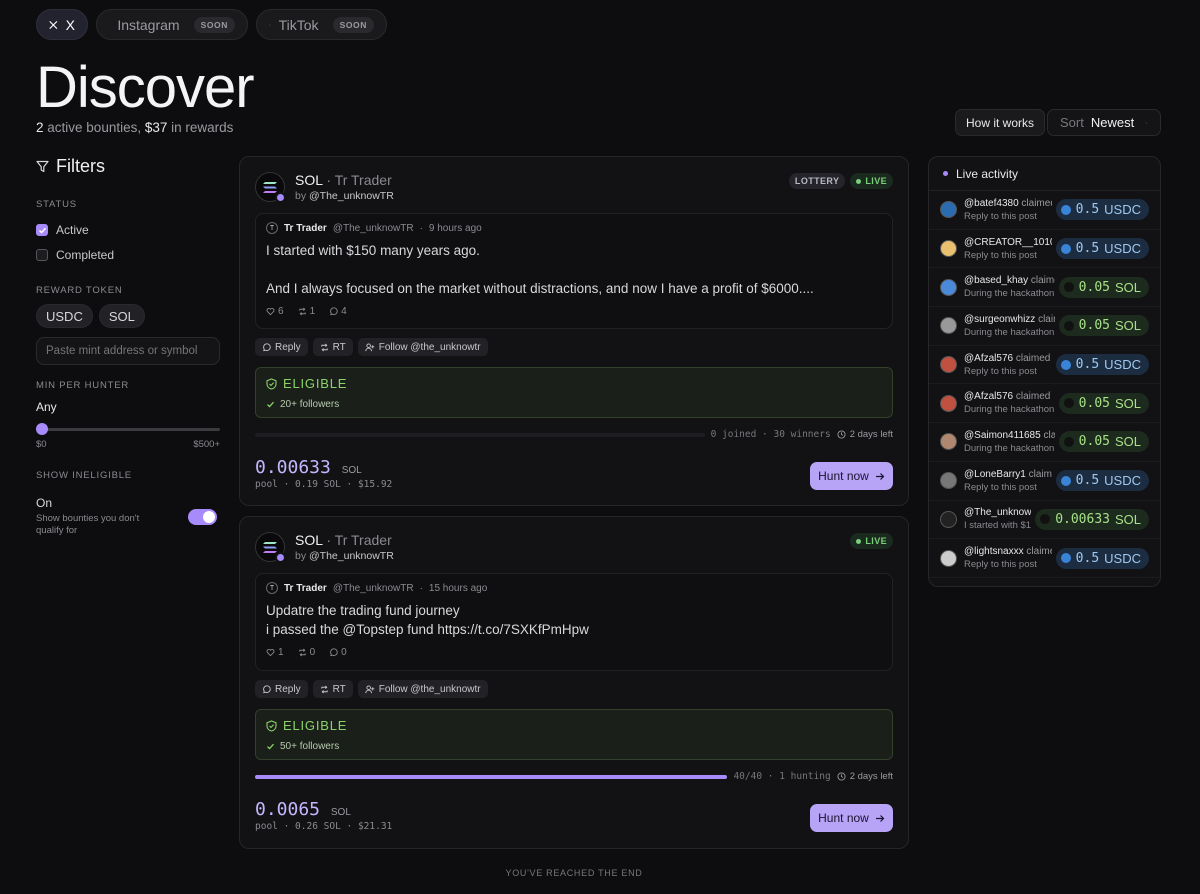 This screenshot has width=1200, height=894. What do you see at coordinates (359, 180) in the screenshot?
I see `bounty-author-name: · Tr Trader` at bounding box center [359, 180].